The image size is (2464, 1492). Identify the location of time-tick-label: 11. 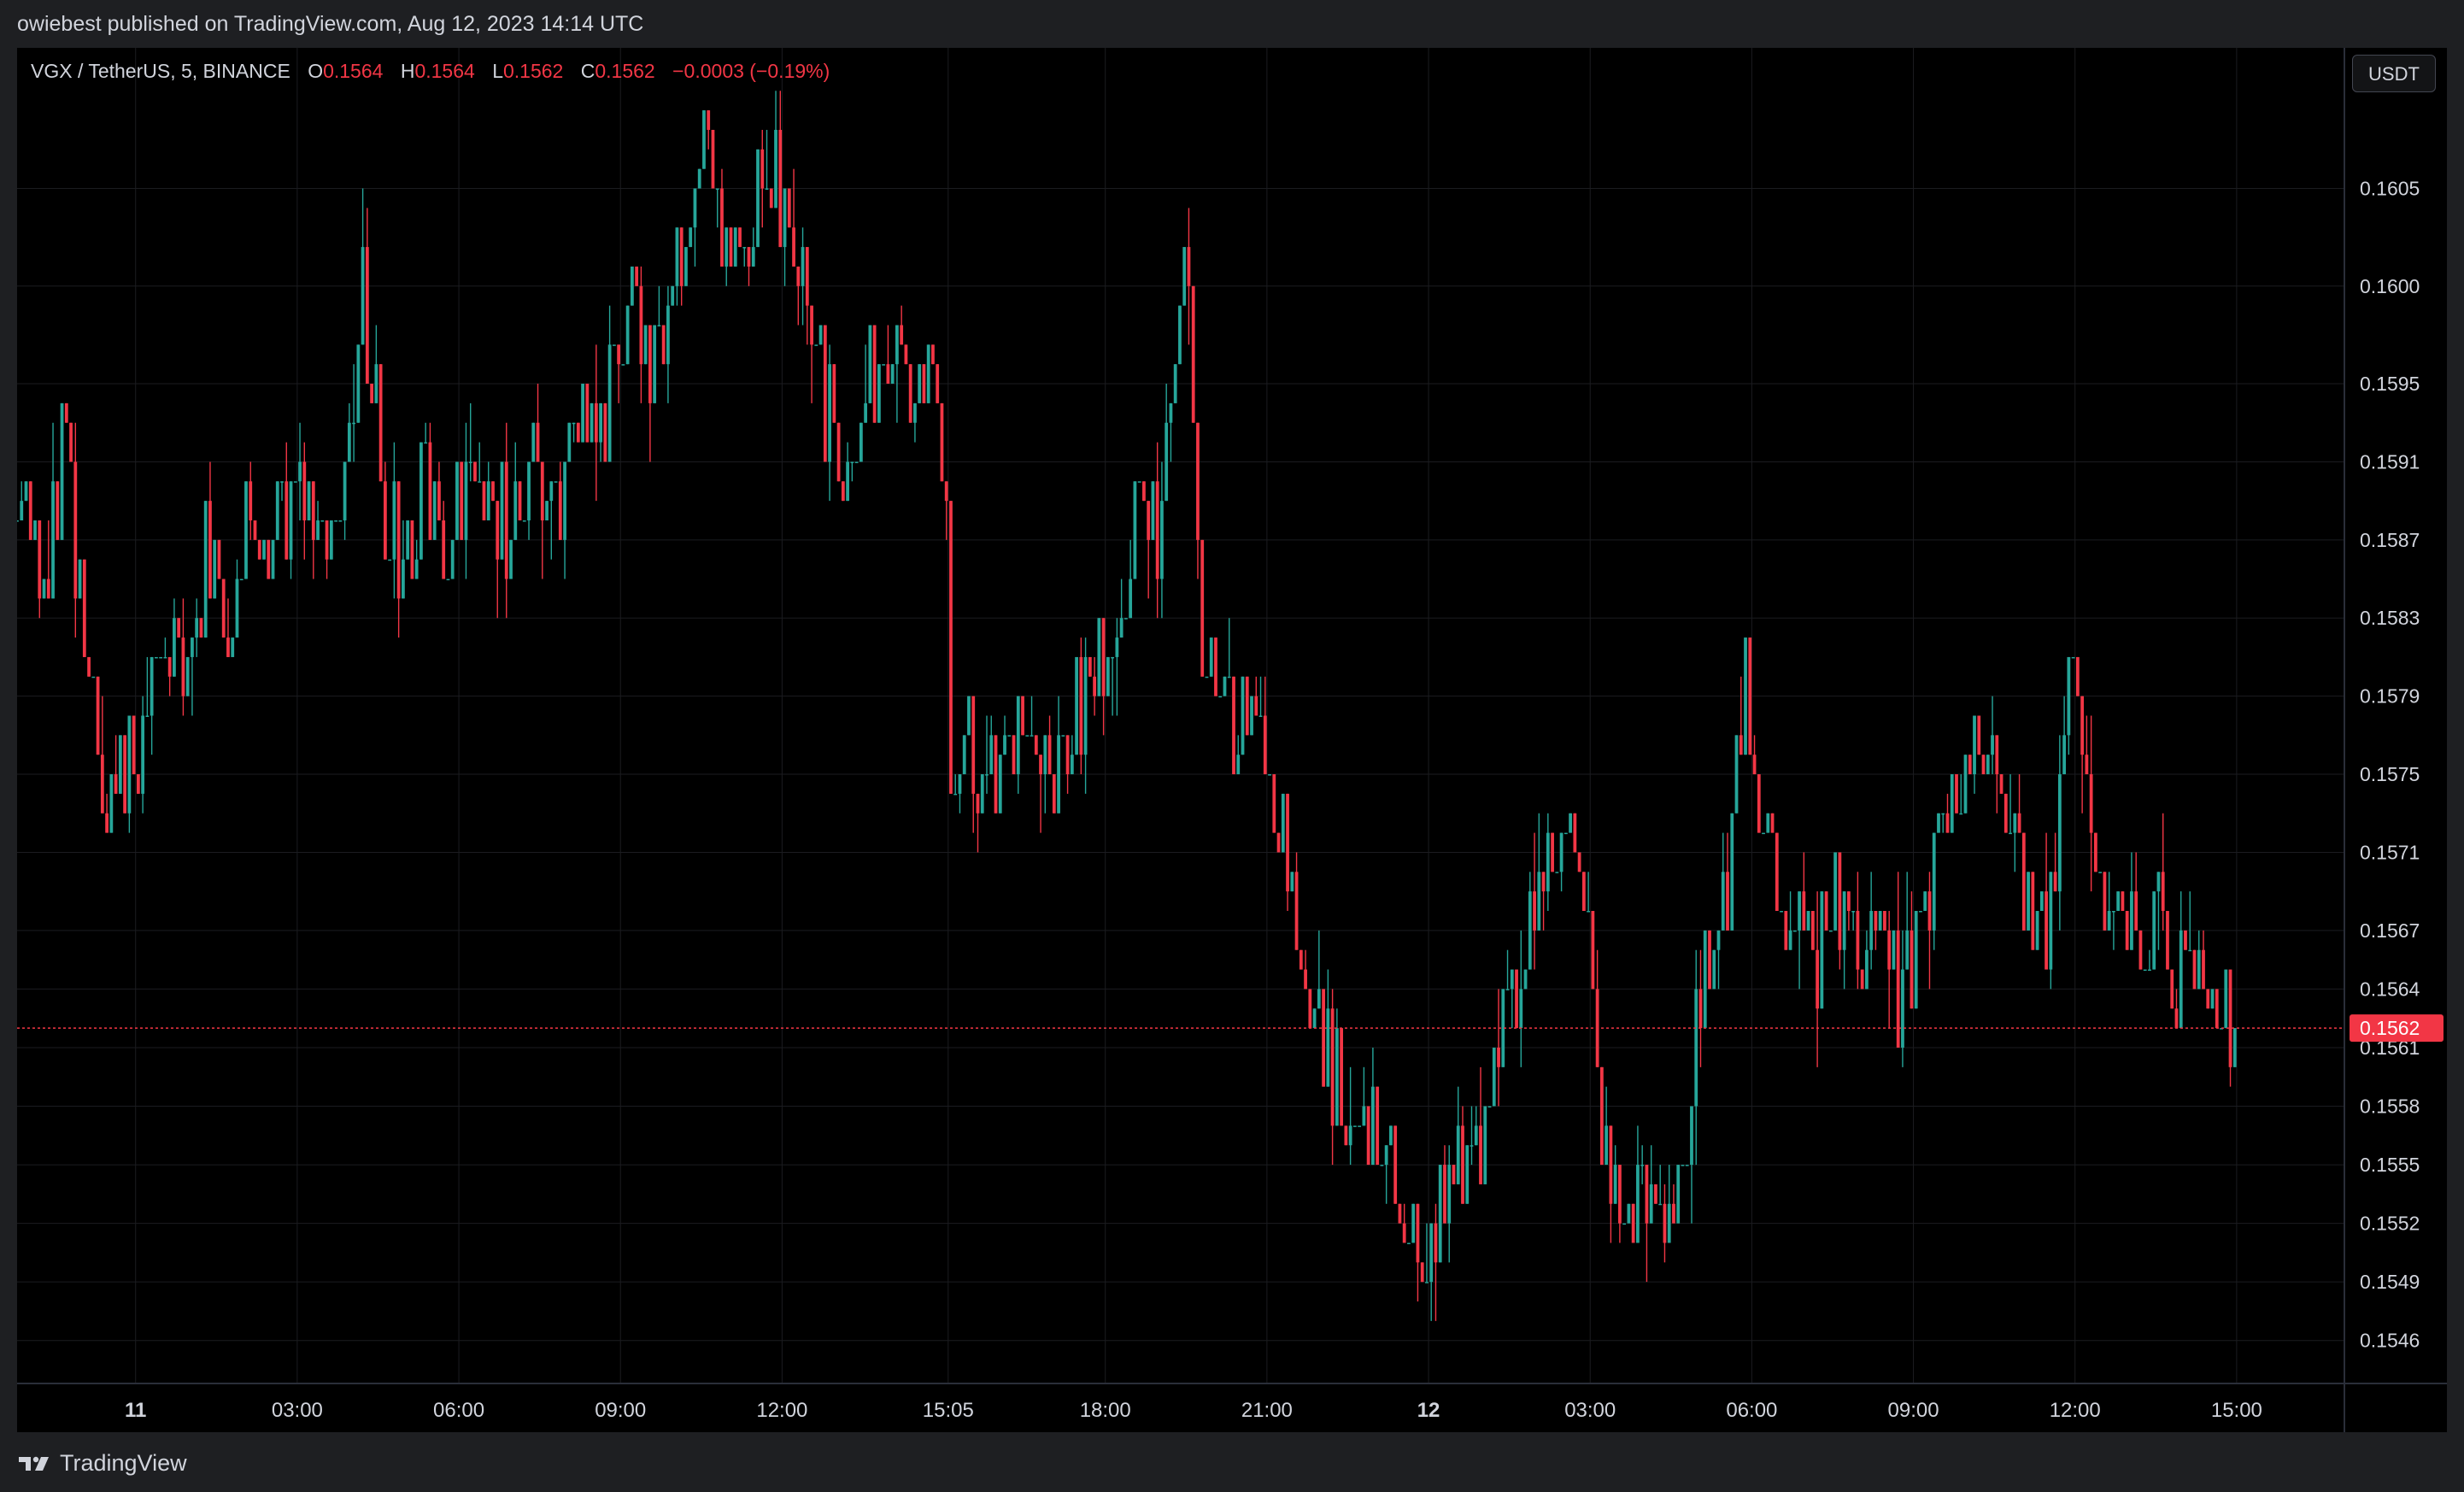
(135, 1410).